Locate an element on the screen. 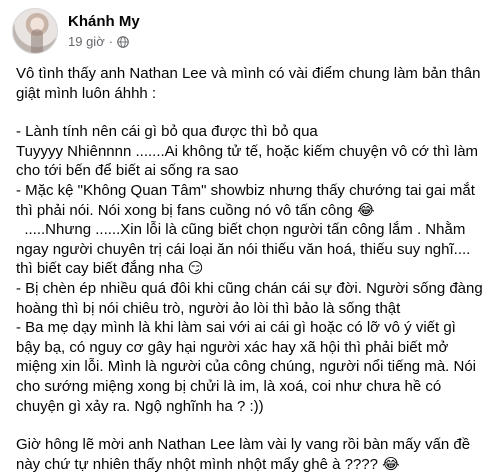  avatar is located at coordinates (35, 31).